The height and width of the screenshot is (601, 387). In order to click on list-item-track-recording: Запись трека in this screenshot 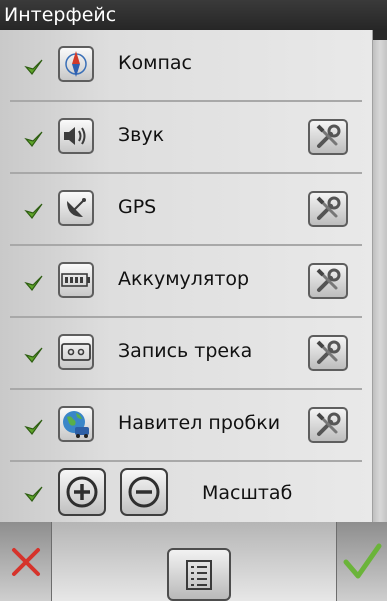, I will do `click(186, 354)`.